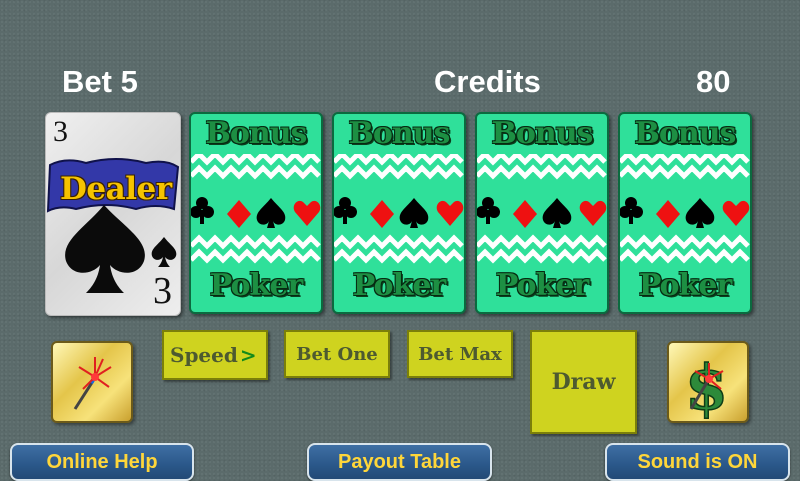 The width and height of the screenshot is (800, 481). Describe the element at coordinates (337, 354) in the screenshot. I see `bet-one-button: Bet One` at that location.